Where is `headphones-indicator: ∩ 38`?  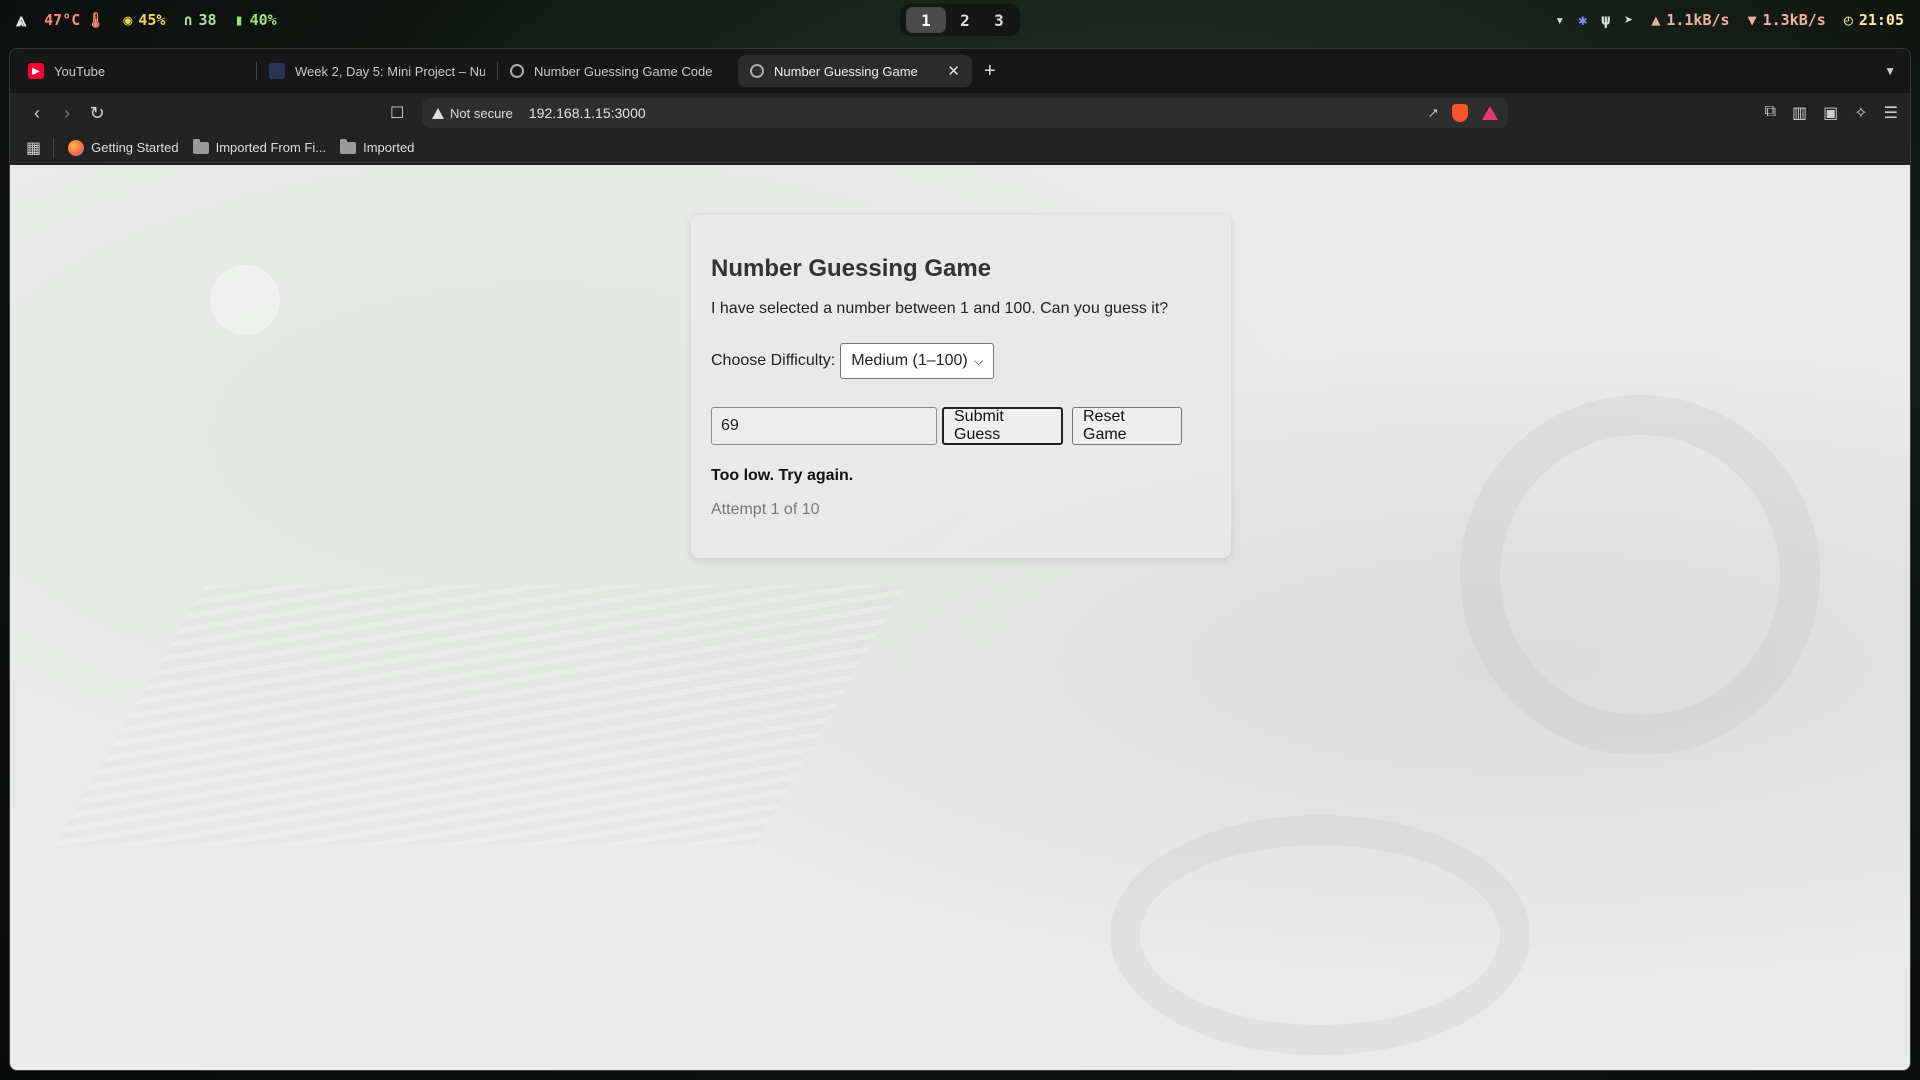 headphones-indicator: ∩ 38 is located at coordinates (199, 20).